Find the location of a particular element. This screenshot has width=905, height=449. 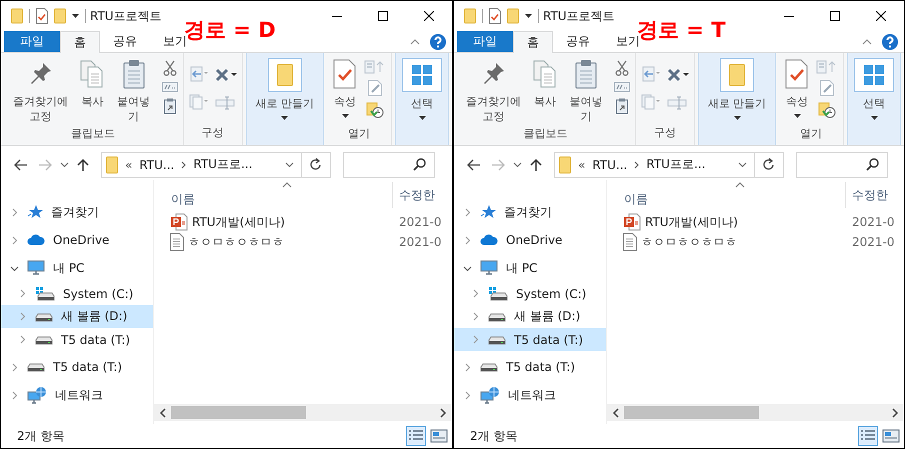

scissors-icon is located at coordinates (169, 68).